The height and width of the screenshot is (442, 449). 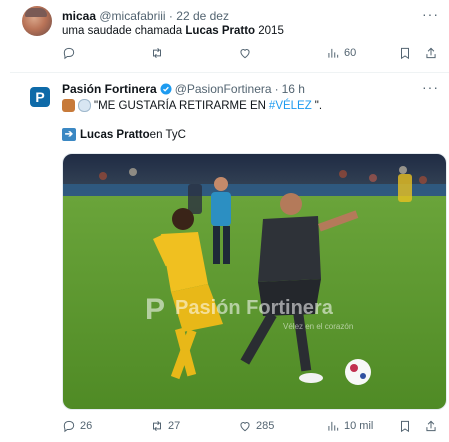 I want to click on handle: @micafabriii, so click(x=132, y=16).